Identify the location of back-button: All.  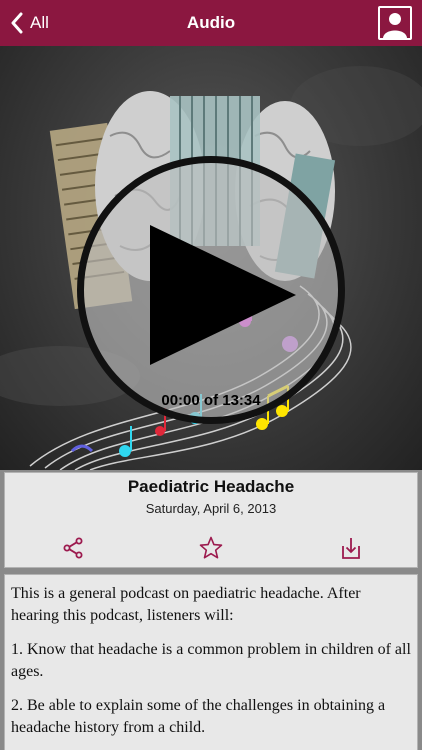
(29, 23).